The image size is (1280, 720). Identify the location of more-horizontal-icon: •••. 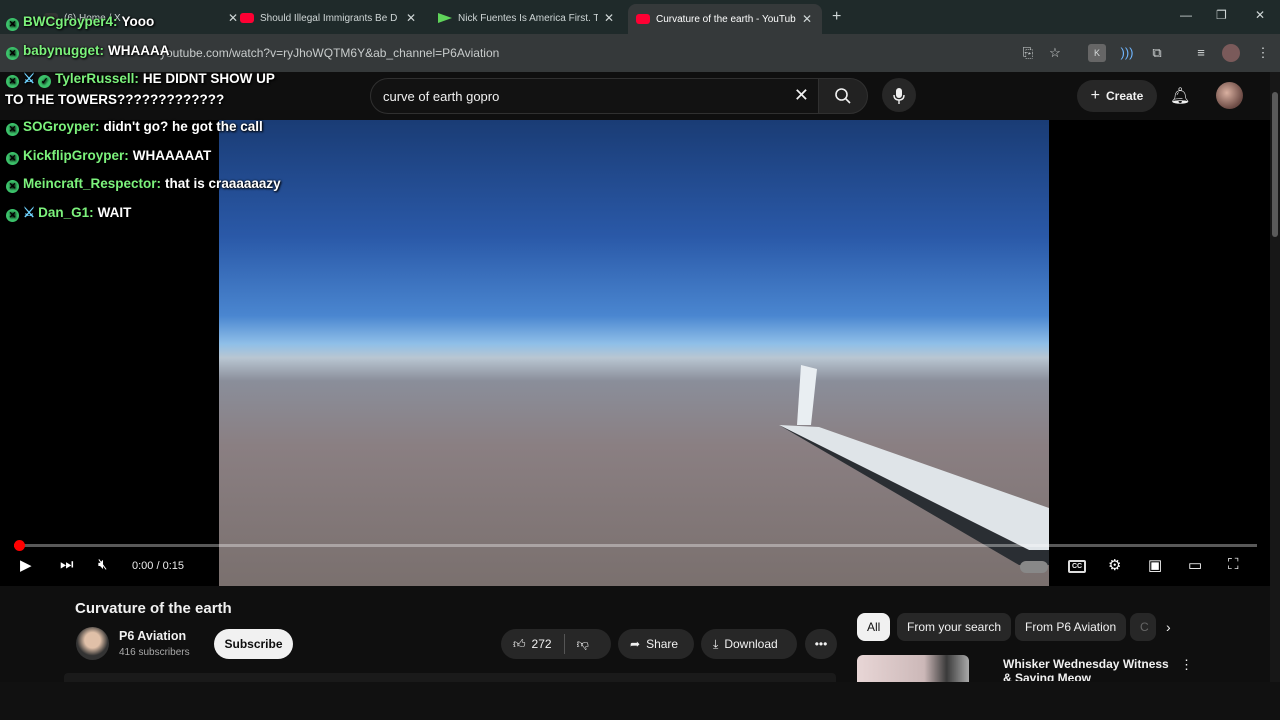
(821, 644).